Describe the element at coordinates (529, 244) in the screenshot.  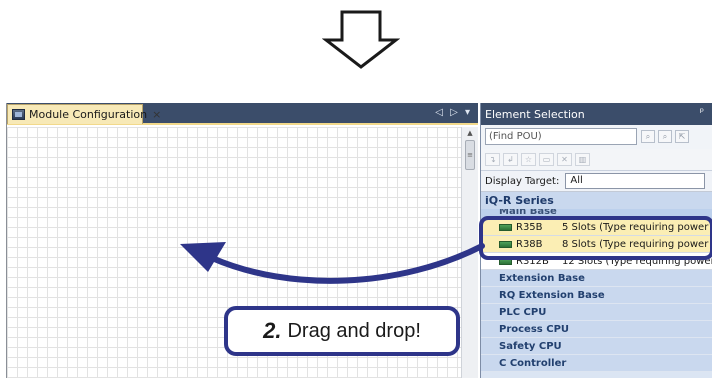
I see `module-name: R38B` at that location.